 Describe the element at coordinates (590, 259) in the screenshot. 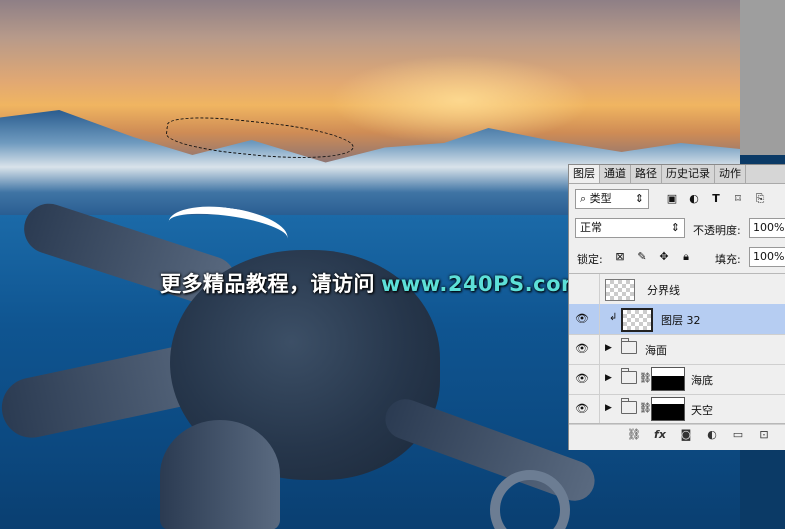

I see `lock-label: 锁定:` at that location.